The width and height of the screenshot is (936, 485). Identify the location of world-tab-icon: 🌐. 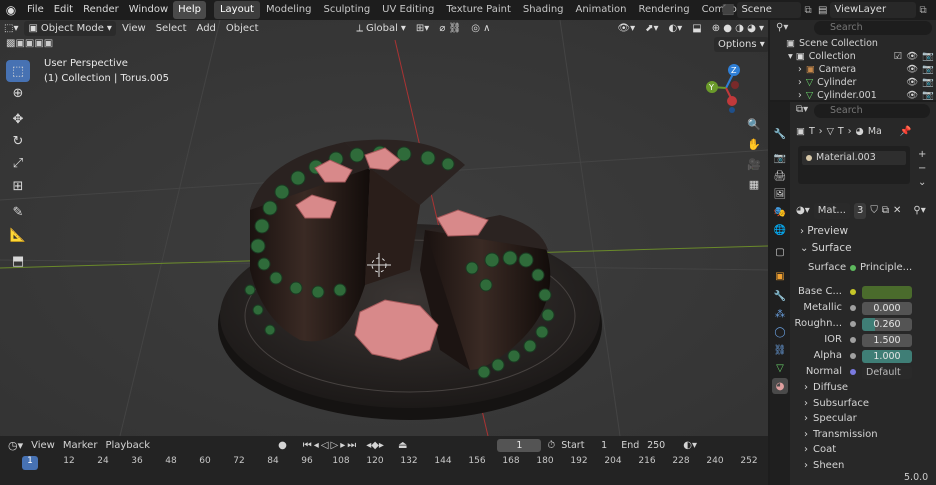
(780, 230).